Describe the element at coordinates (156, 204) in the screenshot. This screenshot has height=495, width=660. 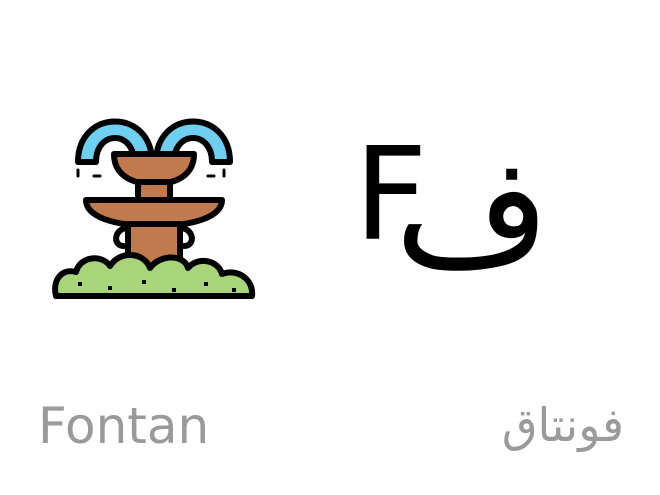
I see `fountain-icon` at that location.